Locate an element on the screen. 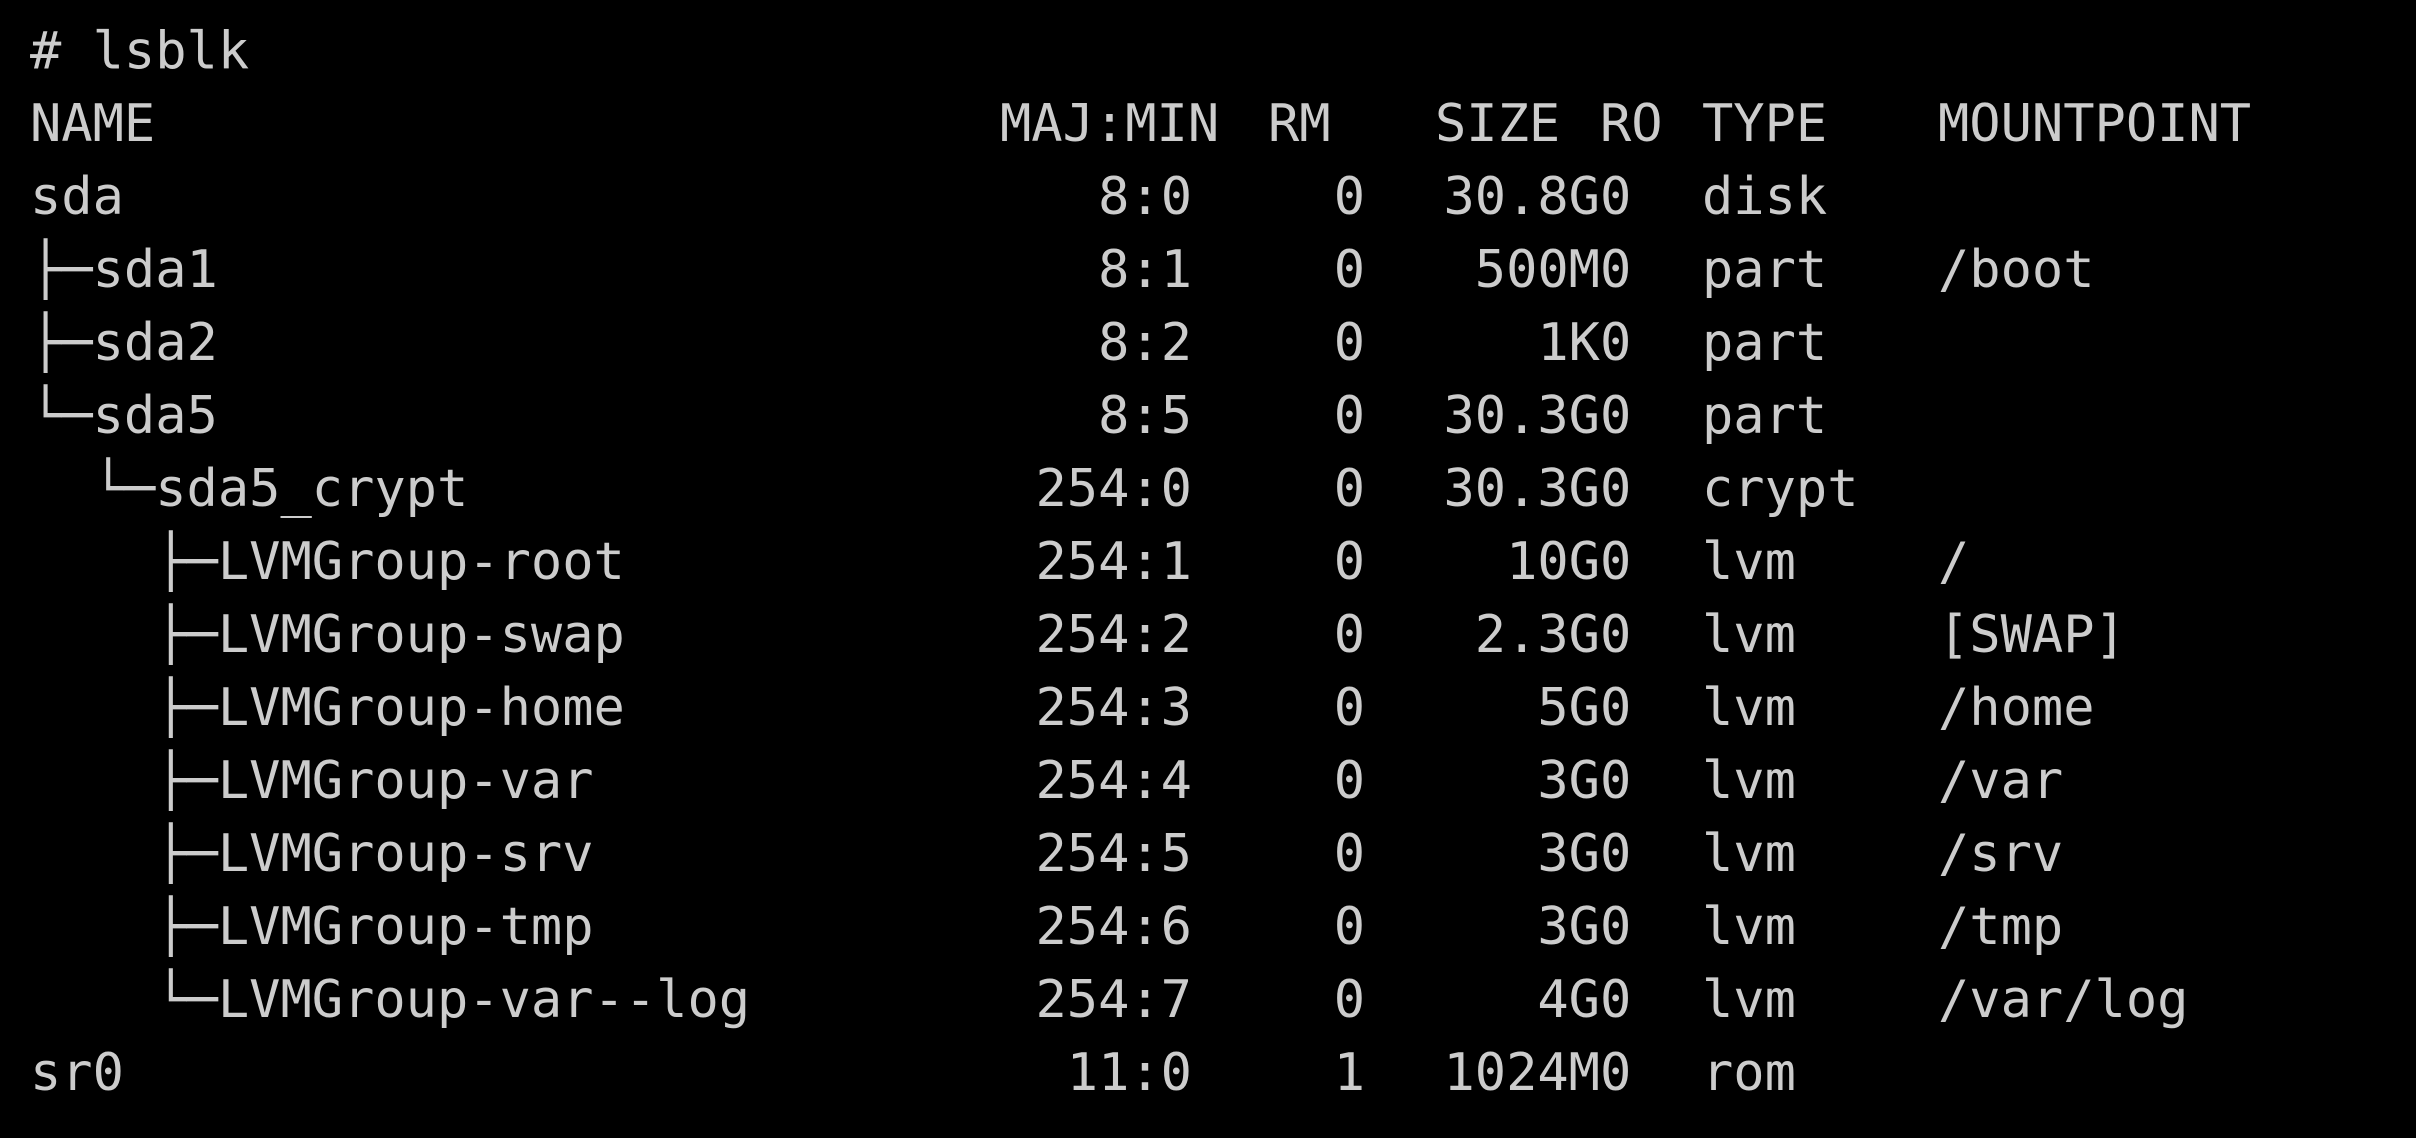 The width and height of the screenshot is (2416, 1138). device-majmin: 8:1 is located at coordinates (1145, 270).